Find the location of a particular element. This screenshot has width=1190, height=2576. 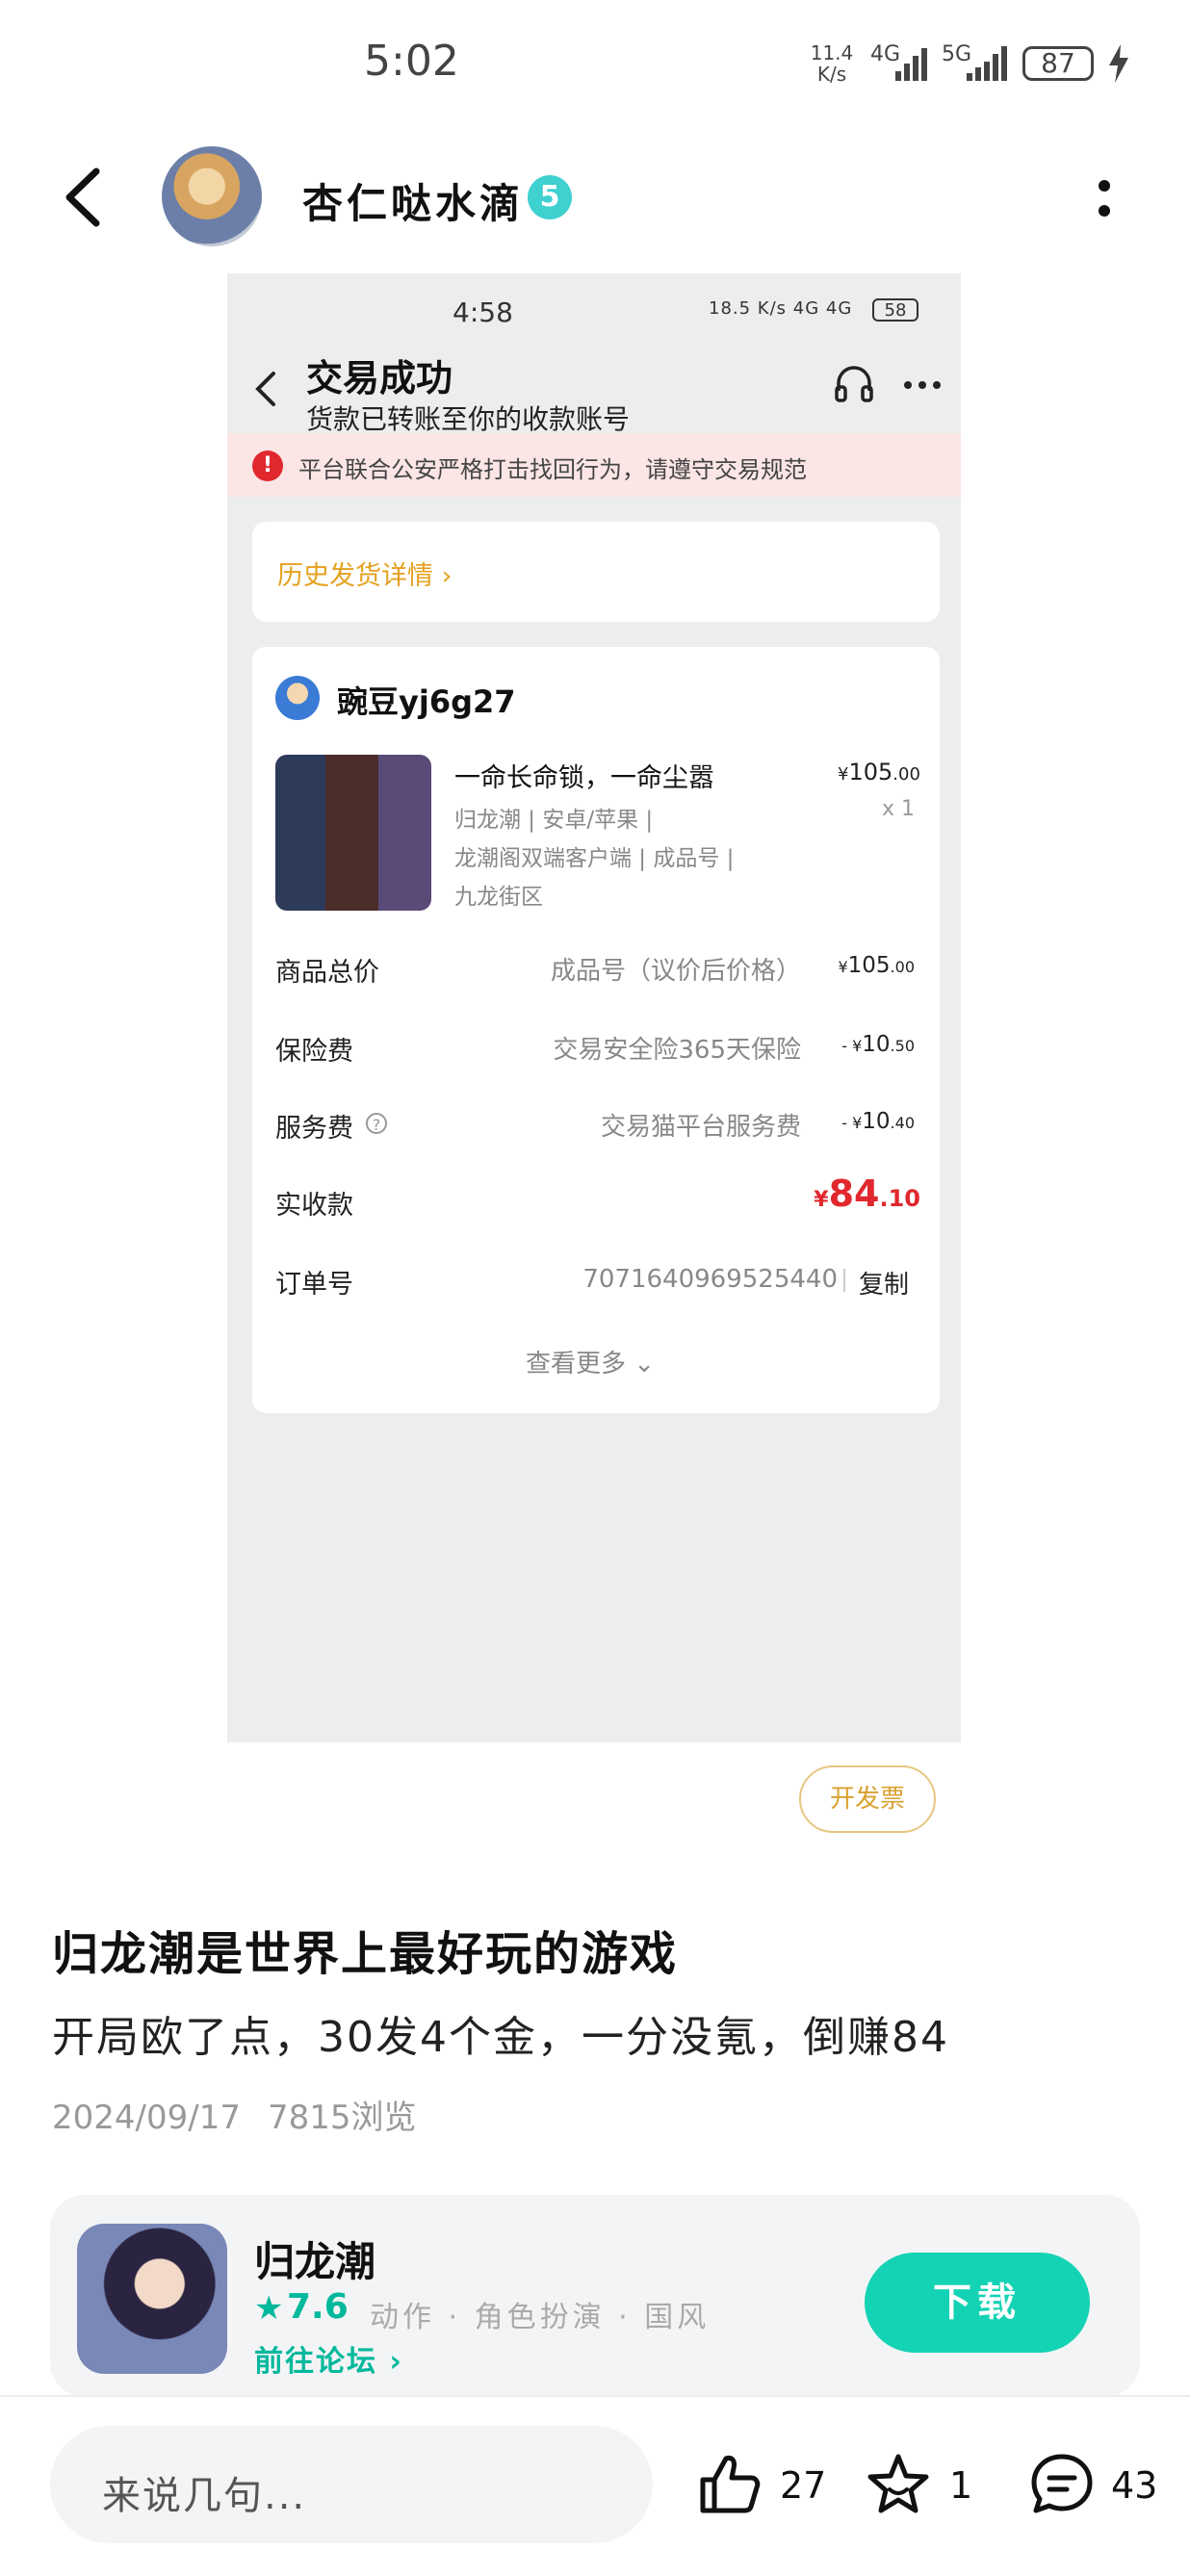

net-received-label: 实收款 is located at coordinates (314, 1206).